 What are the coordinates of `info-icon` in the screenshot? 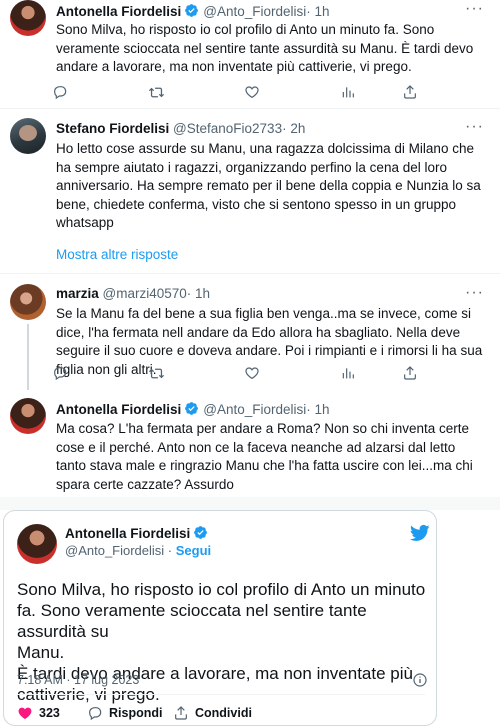 It's located at (420, 680).